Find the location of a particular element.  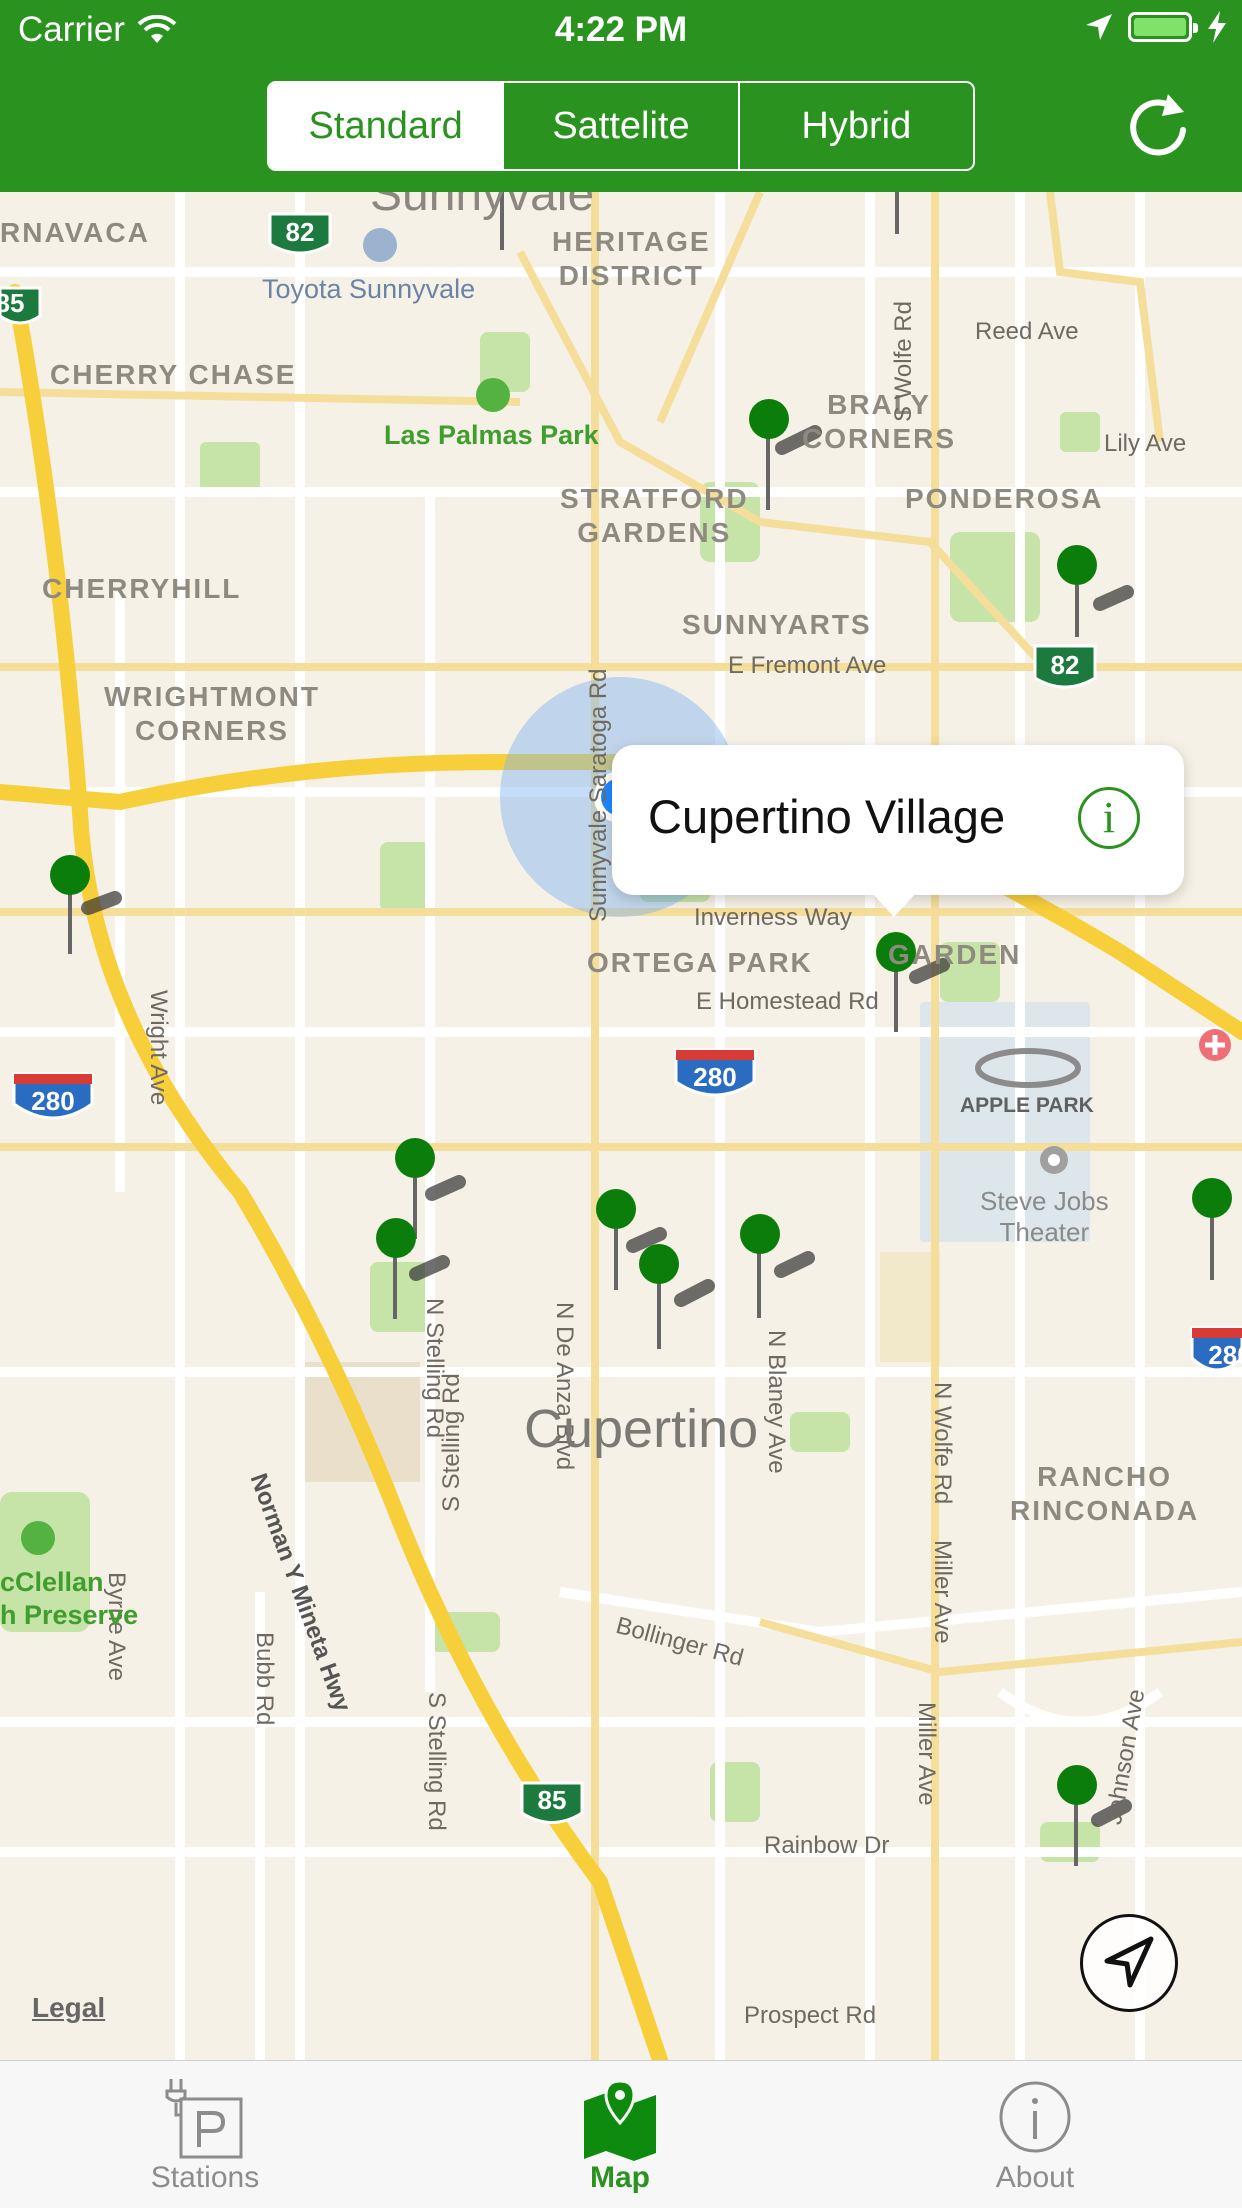

segment-satellite: Sattelite is located at coordinates (619, 126).